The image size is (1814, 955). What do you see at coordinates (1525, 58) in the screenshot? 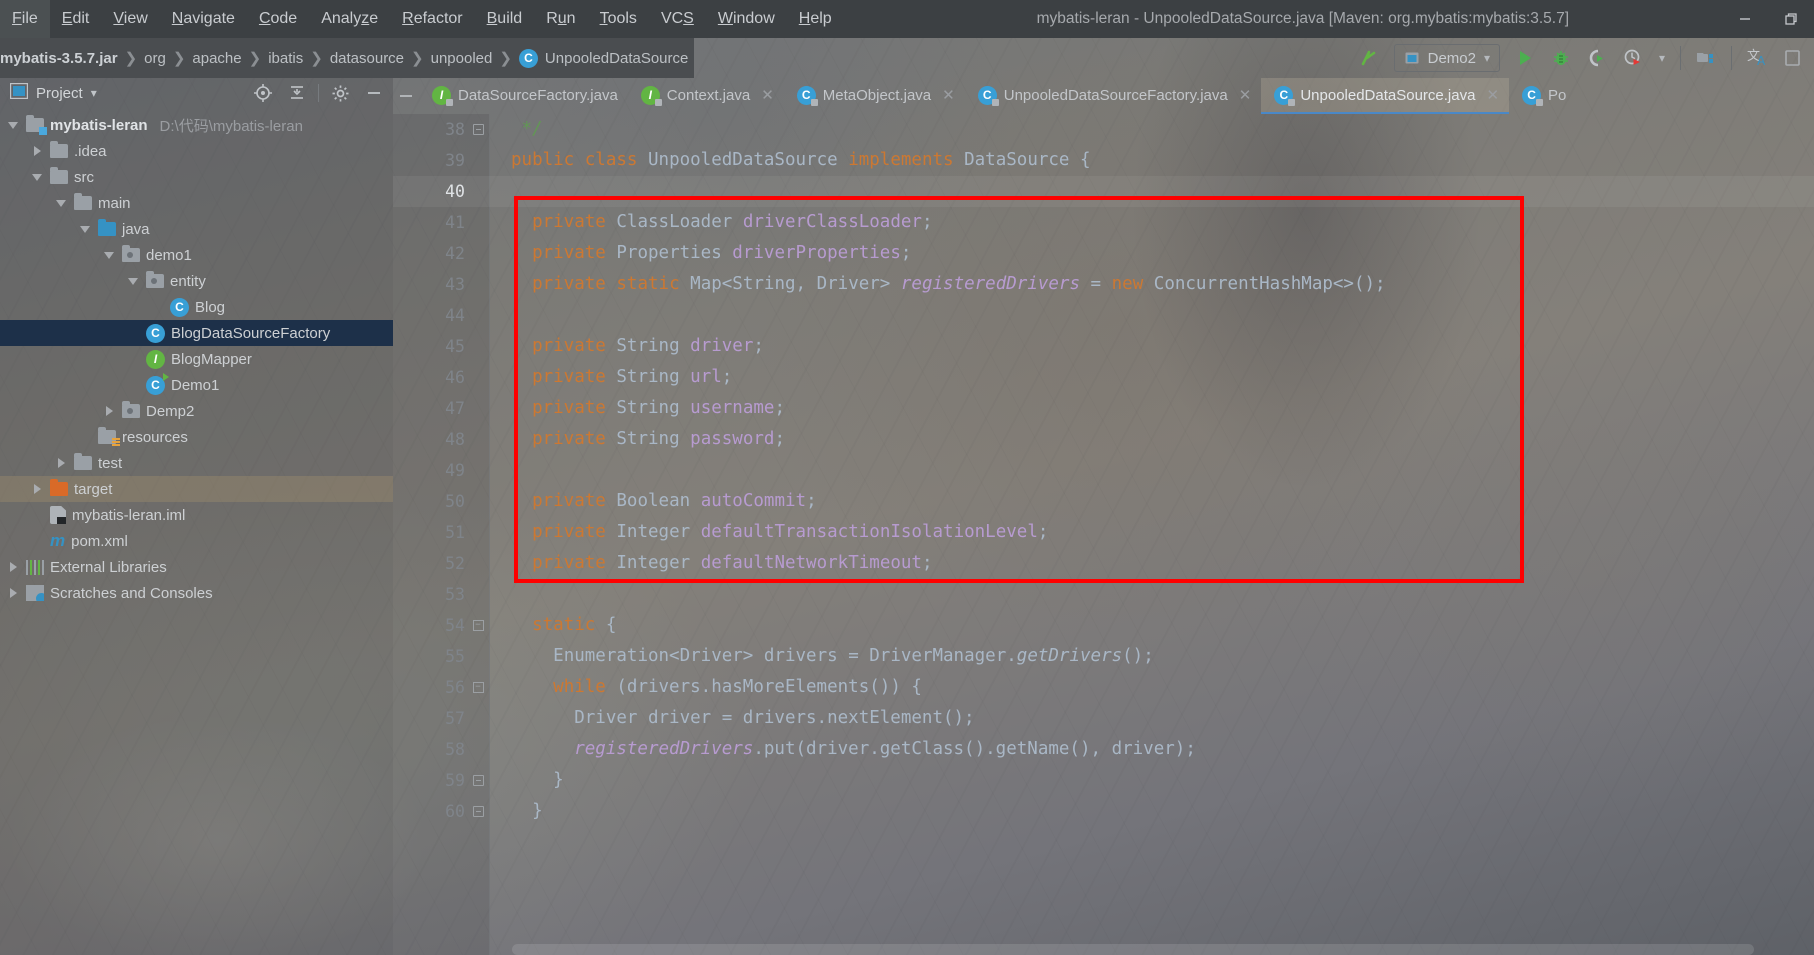
I see `run-icon` at bounding box center [1525, 58].